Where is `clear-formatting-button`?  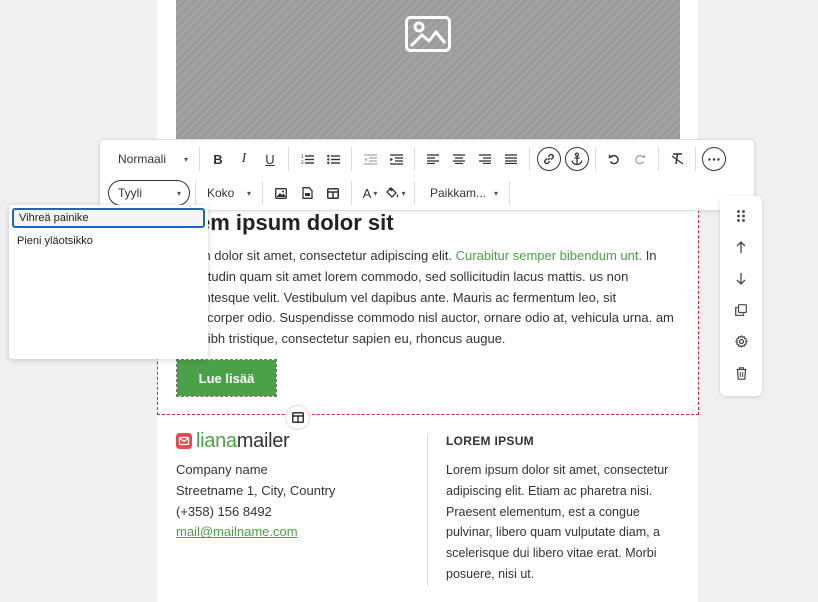
clear-formatting-button is located at coordinates (677, 159).